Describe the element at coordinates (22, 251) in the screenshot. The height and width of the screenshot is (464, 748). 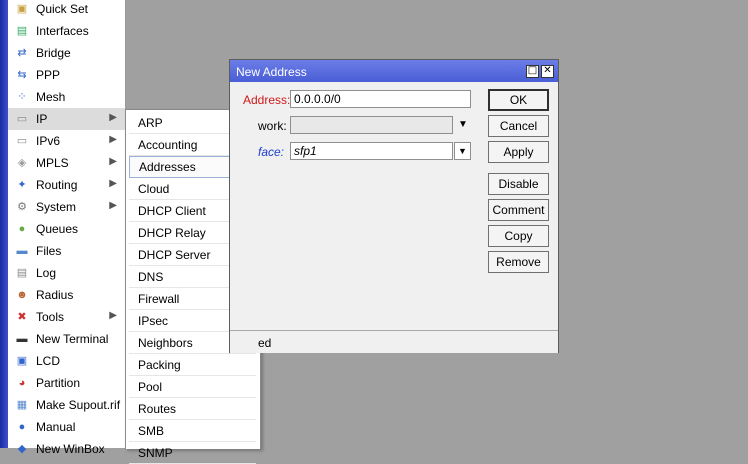
I see `files-icon: ▬` at that location.